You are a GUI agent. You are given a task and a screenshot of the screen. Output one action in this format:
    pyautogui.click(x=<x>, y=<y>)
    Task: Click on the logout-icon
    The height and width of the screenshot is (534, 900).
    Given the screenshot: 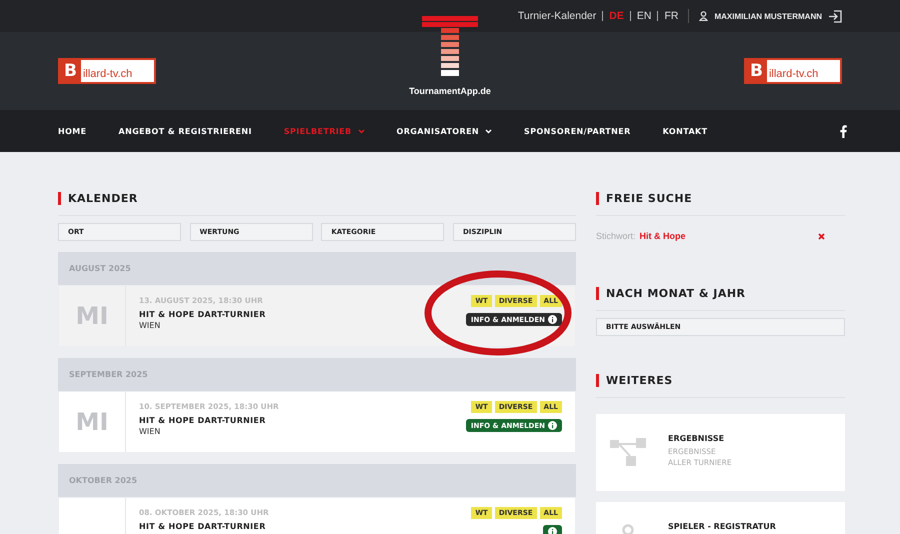 What is the action you would take?
    pyautogui.click(x=835, y=16)
    